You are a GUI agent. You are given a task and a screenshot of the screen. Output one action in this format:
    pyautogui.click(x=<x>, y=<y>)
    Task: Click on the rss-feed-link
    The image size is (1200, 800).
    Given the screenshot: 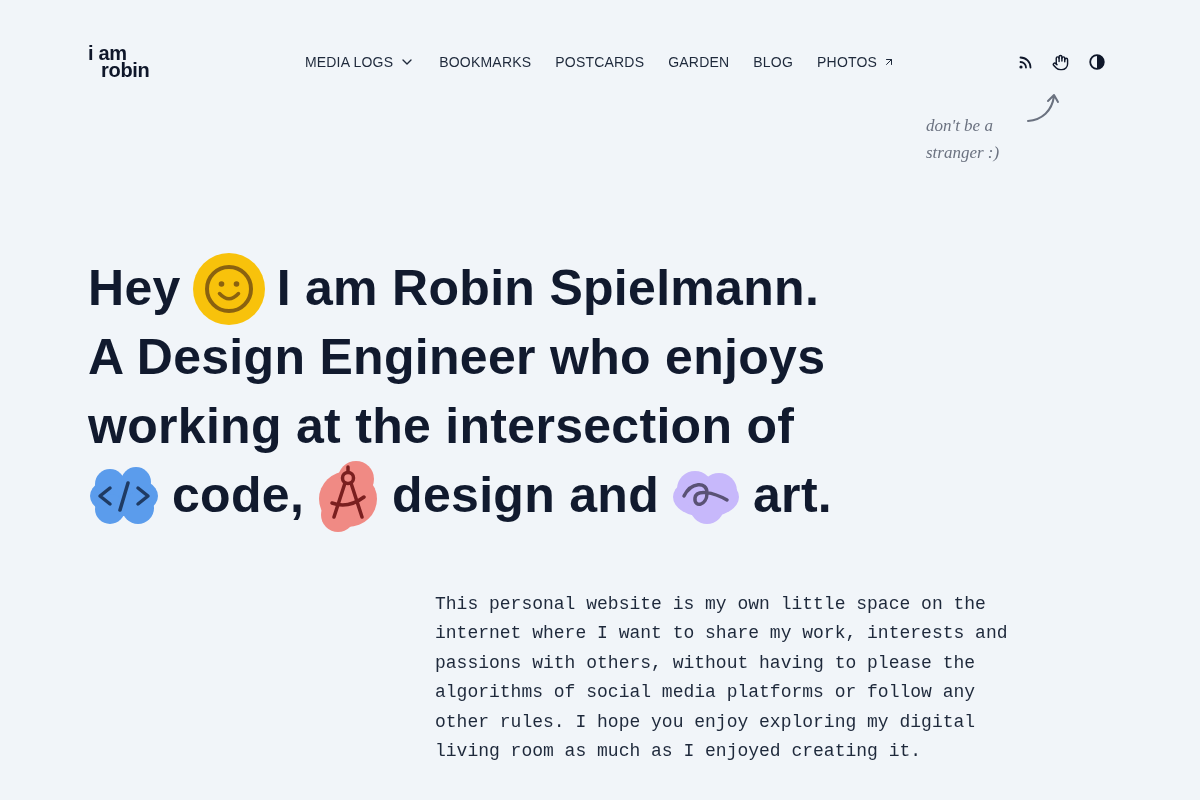 What is the action you would take?
    pyautogui.click(x=1025, y=62)
    